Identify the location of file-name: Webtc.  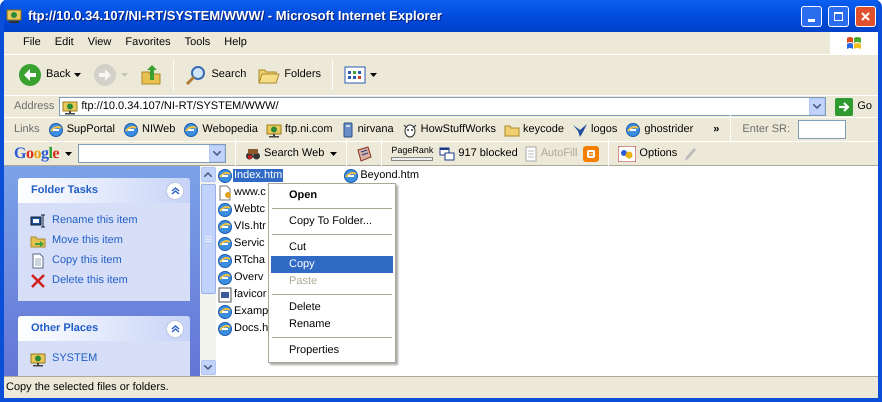
(249, 209).